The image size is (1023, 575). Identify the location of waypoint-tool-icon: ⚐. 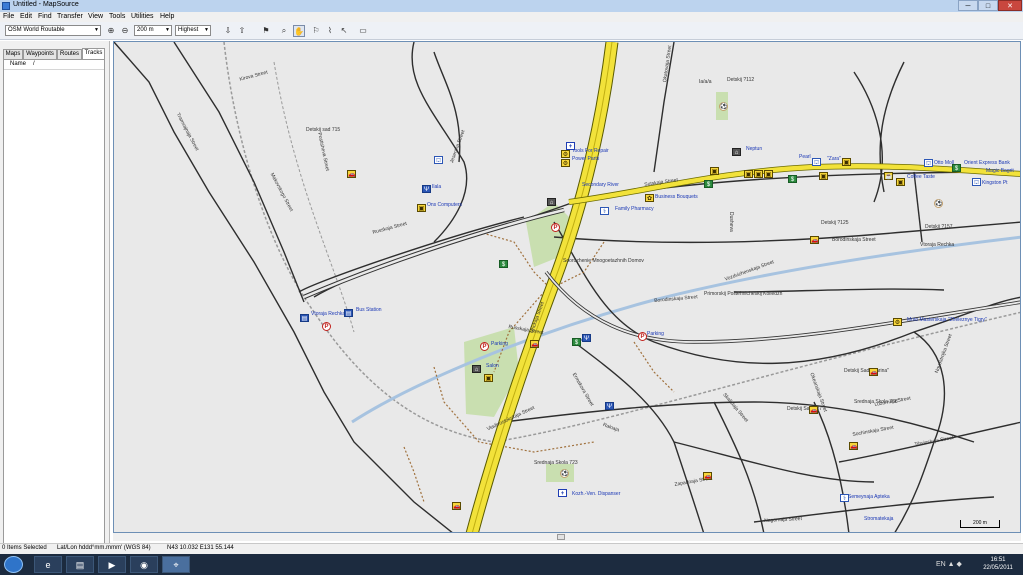
(316, 31).